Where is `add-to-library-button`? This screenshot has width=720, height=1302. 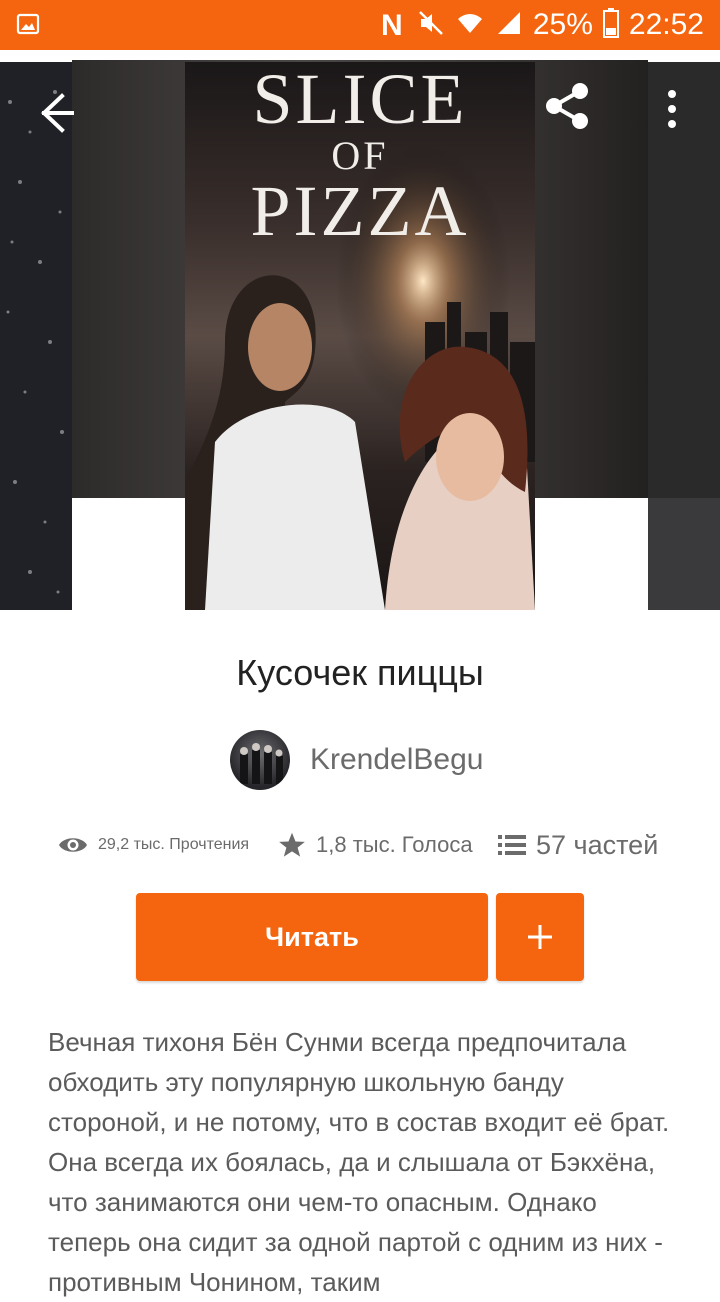 add-to-library-button is located at coordinates (540, 937).